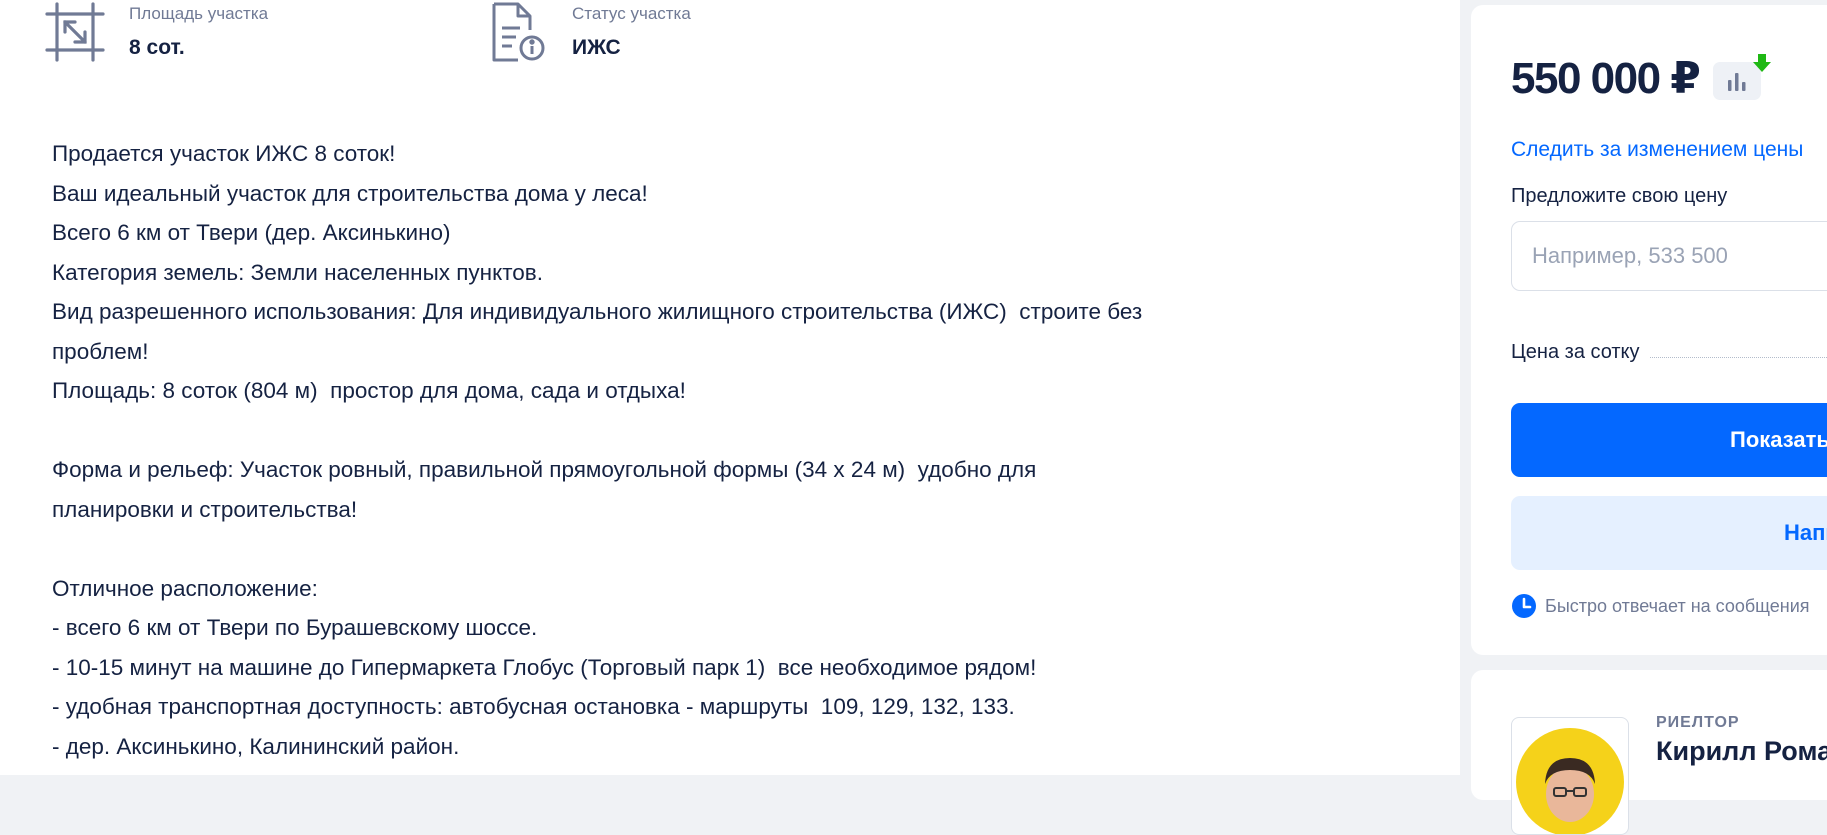 This screenshot has width=1827, height=835. I want to click on price-history-button, so click(1742, 77).